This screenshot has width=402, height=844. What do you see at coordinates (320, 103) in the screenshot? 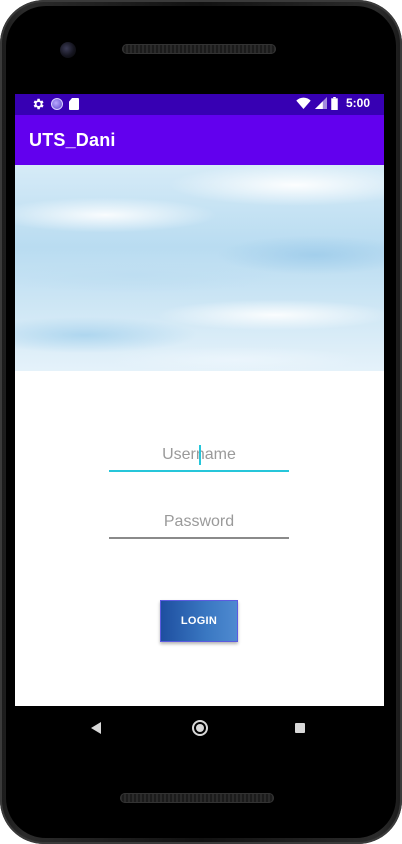
I see `signal-icon` at bounding box center [320, 103].